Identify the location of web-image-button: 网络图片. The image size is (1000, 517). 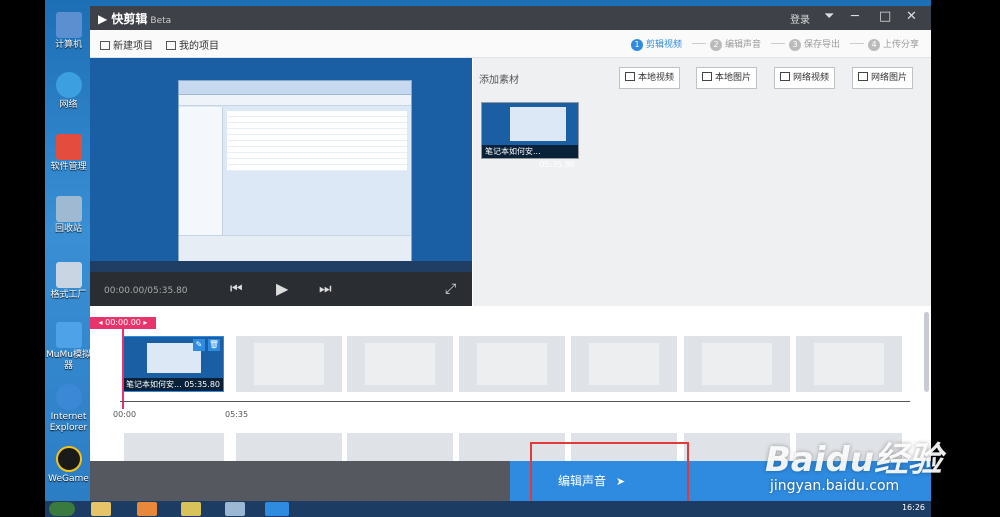
(883, 78).